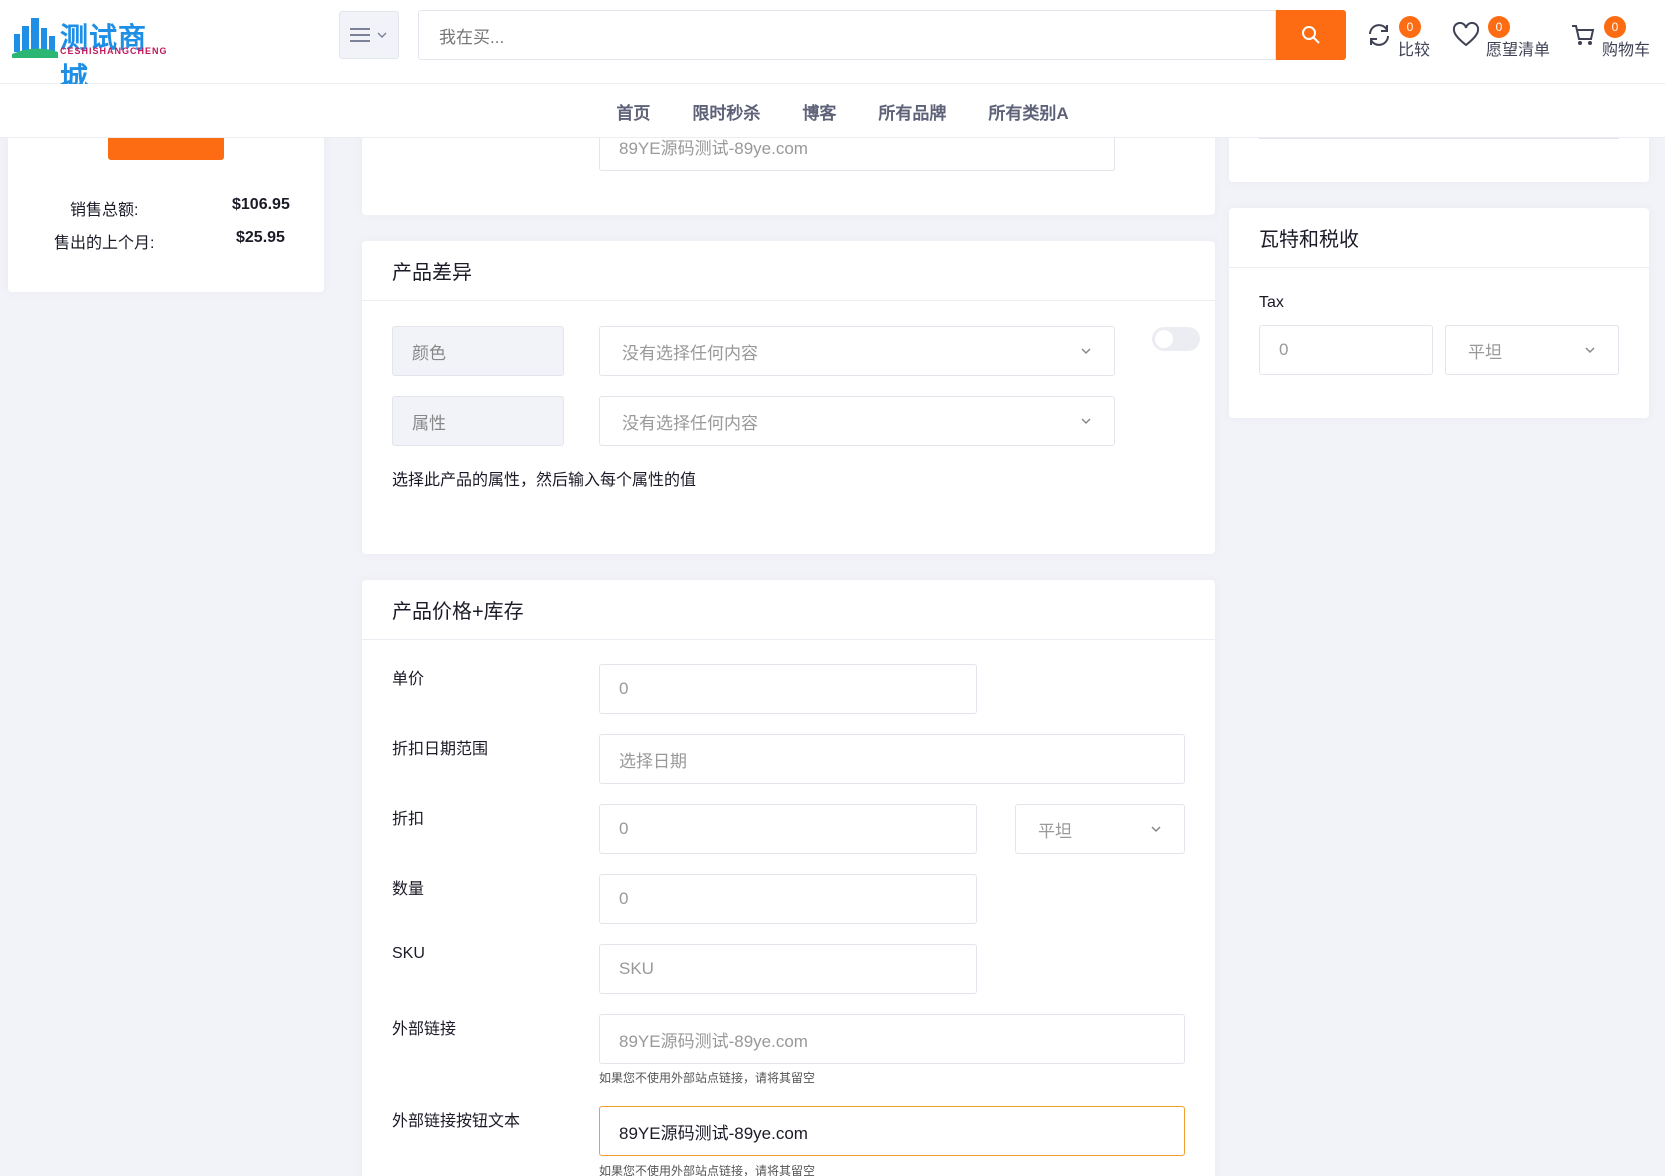 This screenshot has width=1665, height=1176. I want to click on heart-icon, so click(1466, 34).